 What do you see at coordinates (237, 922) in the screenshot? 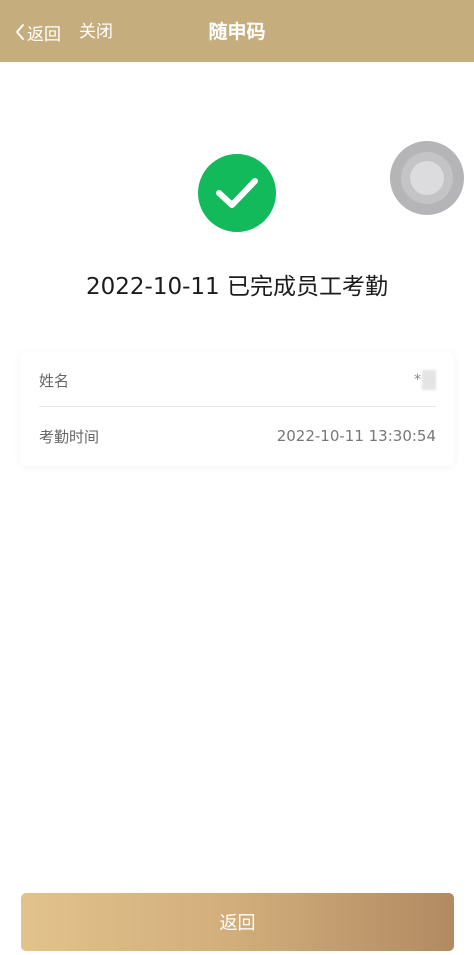
I see `return-button: 返回` at bounding box center [237, 922].